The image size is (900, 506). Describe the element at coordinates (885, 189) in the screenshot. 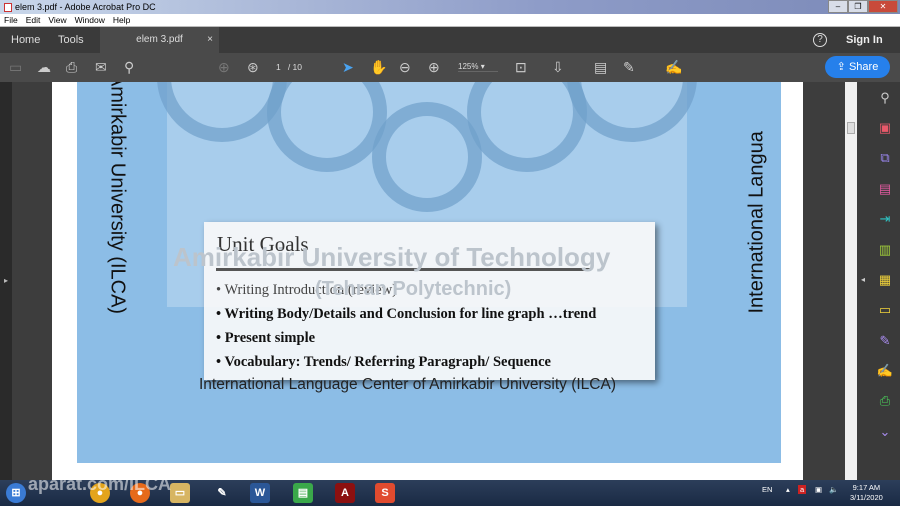

I see `organize-pages-icon: ▤` at that location.